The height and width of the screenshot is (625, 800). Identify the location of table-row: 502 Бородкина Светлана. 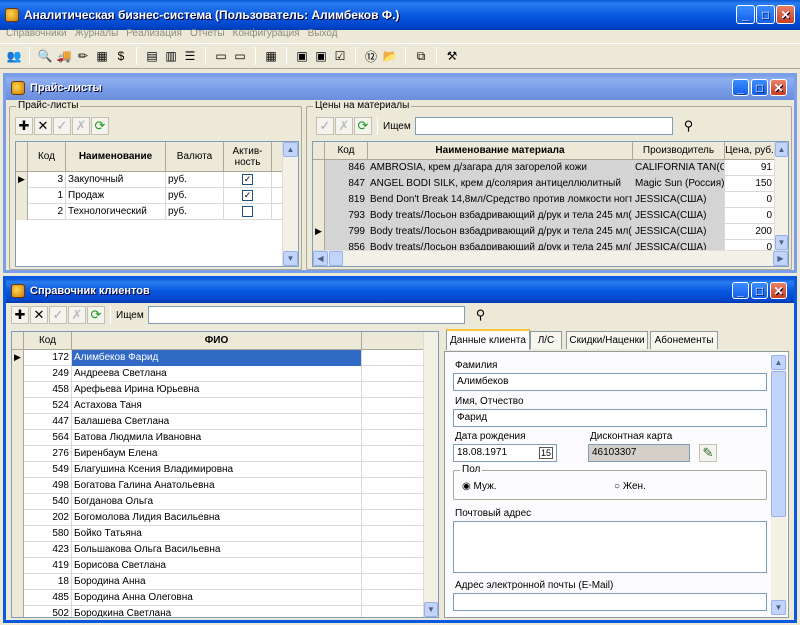
(225, 611).